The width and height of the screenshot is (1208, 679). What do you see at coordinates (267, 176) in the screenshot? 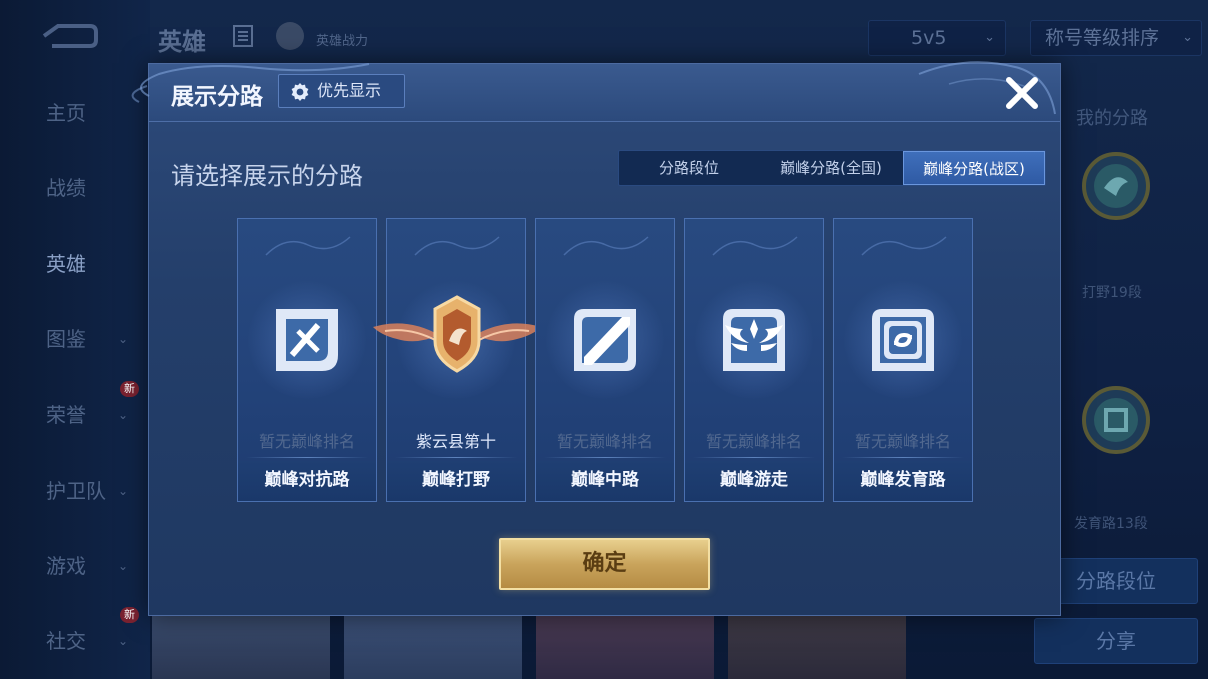
I see `dialog-subtitle: 请选择展示的分路` at bounding box center [267, 176].